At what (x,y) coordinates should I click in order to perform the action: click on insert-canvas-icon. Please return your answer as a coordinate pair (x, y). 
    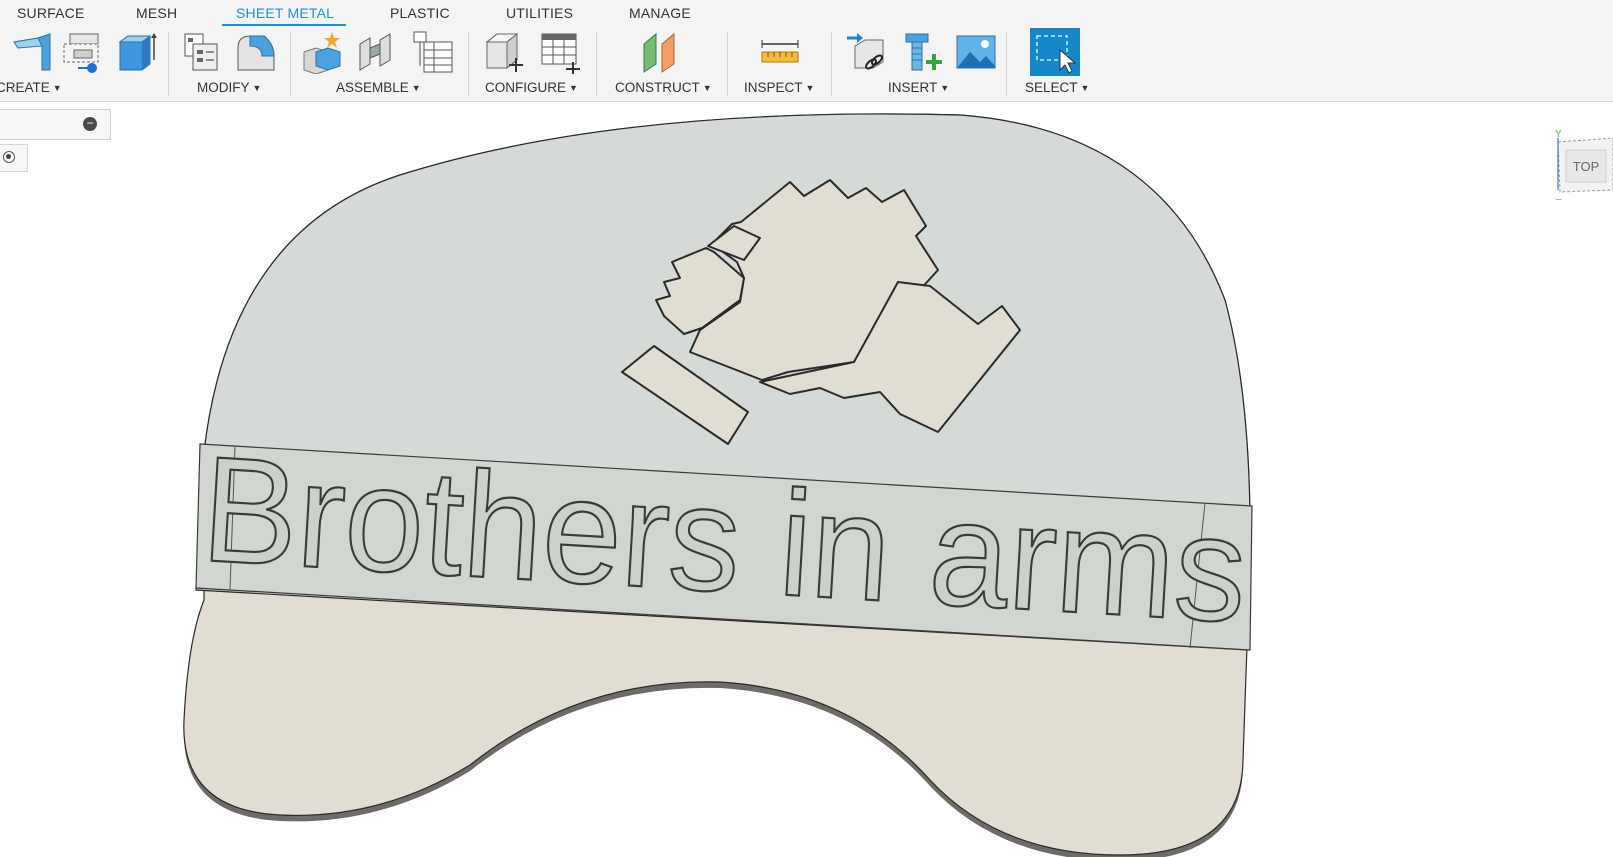
    Looking at the image, I should click on (976, 52).